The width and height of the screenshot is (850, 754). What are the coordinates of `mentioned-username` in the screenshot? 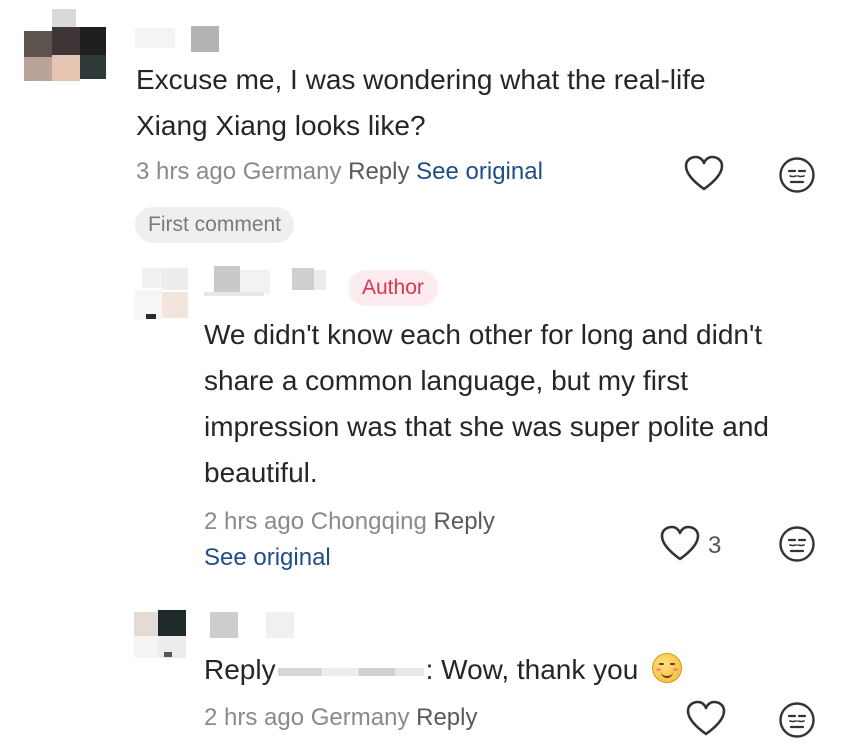 It's located at (350, 671).